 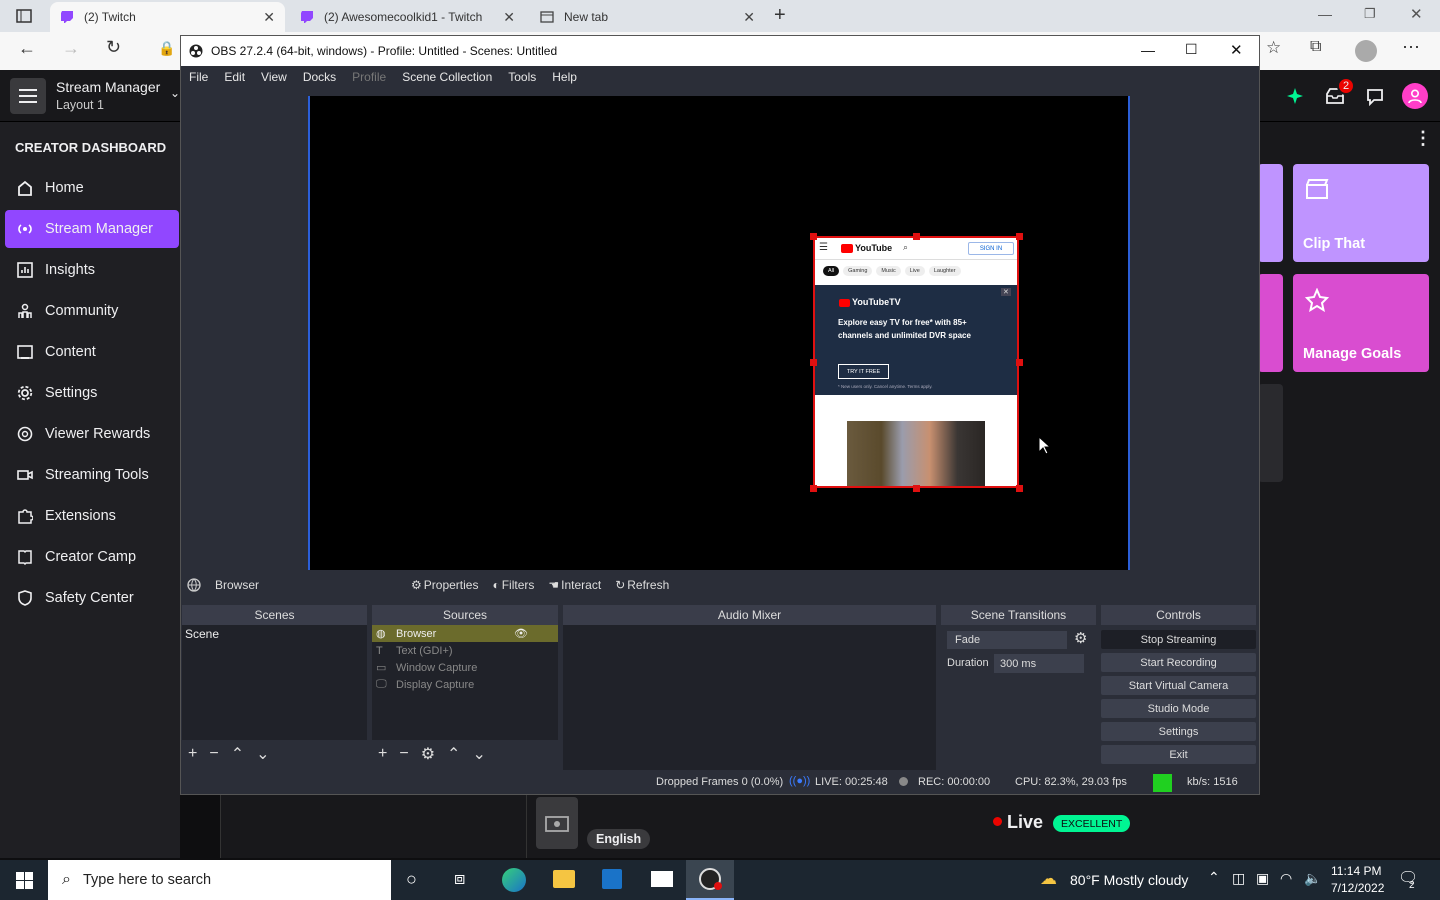 I want to click on tab-awesomecoolkid: (2) Awesomecoolkid1 - Twitch ✕, so click(x=407, y=17).